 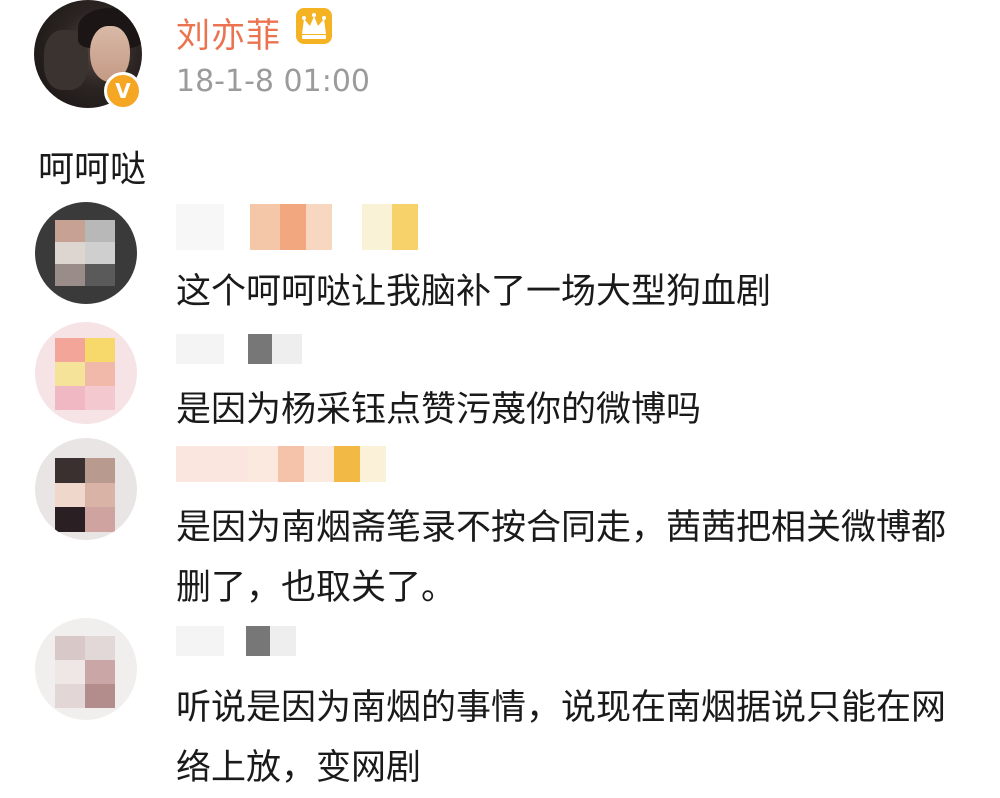 What do you see at coordinates (92, 169) in the screenshot?
I see `post-body-text: 呵呵哒` at bounding box center [92, 169].